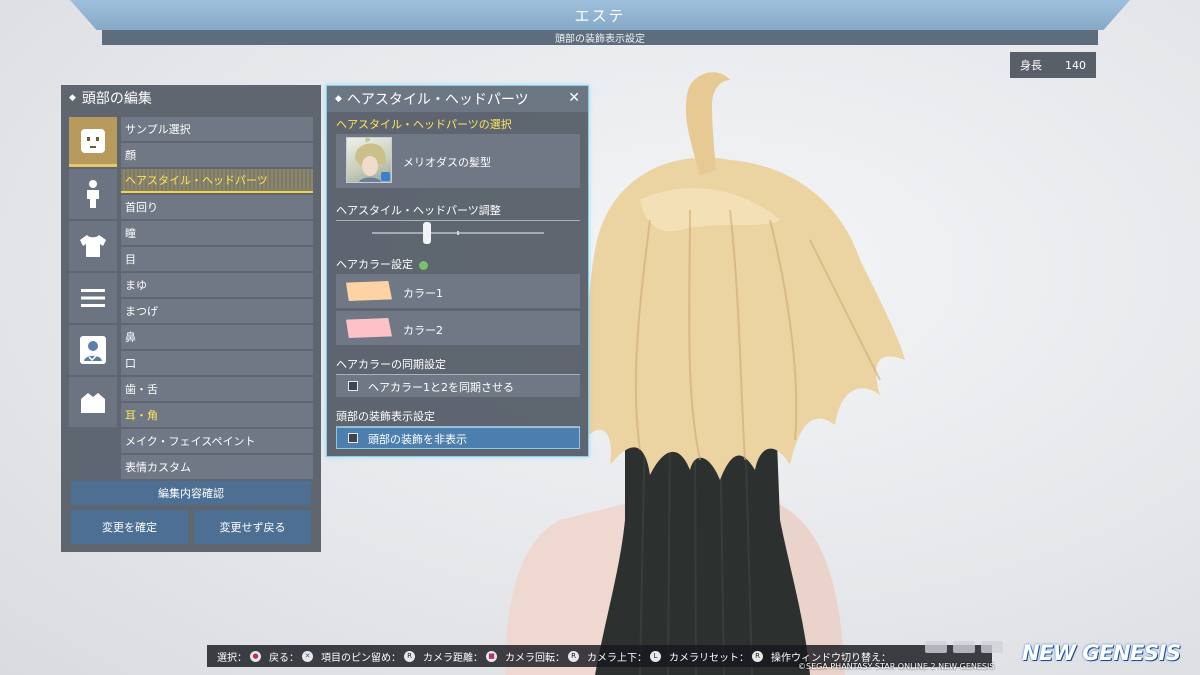 Image resolution: width=1200 pixels, height=675 pixels. Describe the element at coordinates (1075, 65) in the screenshot. I see `height-value: 140` at that location.